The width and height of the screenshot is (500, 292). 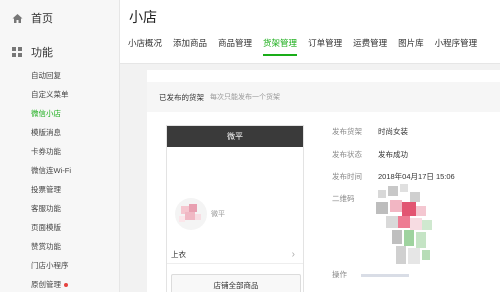 What do you see at coordinates (370, 46) in the screenshot?
I see `tab-shipping-management: 运费管理` at bounding box center [370, 46].